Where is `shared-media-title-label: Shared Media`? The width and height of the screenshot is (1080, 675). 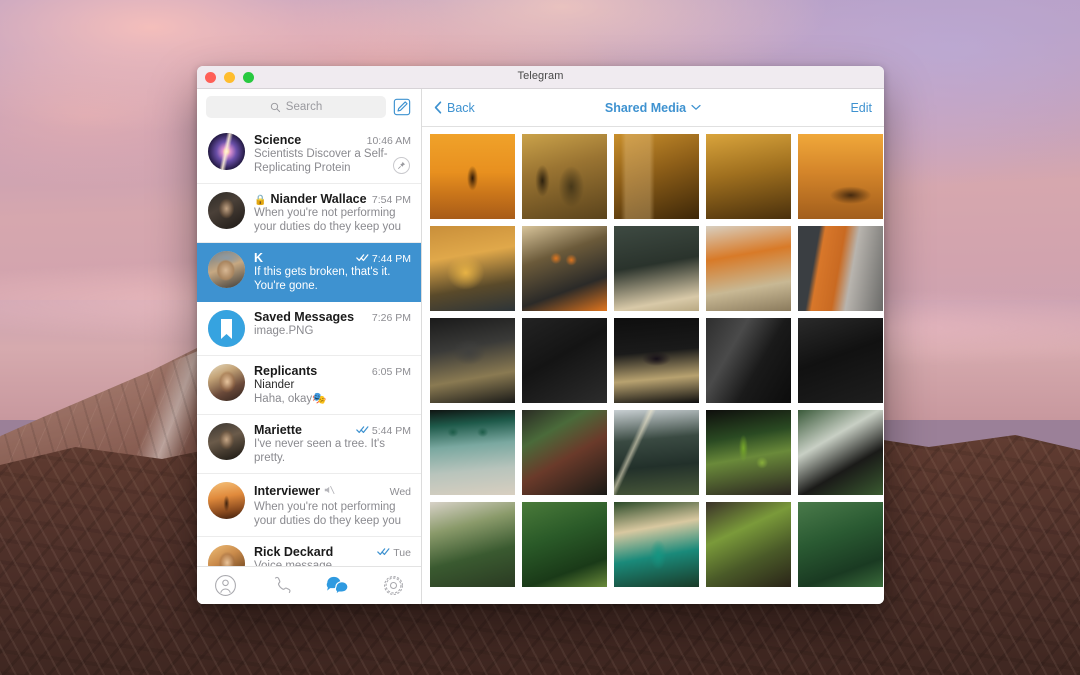
shared-media-title-label: Shared Media is located at coordinates (645, 108).